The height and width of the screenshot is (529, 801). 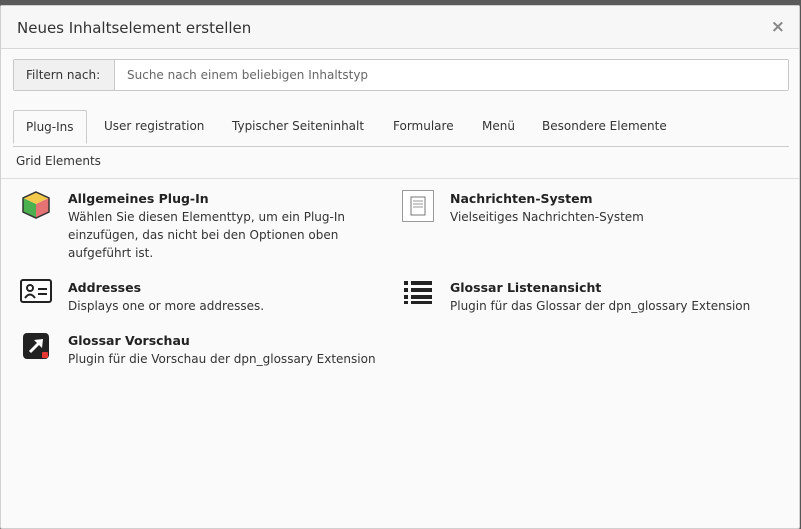 I want to click on tab-besondere-elemente: Besondere Elemente, so click(x=604, y=126).